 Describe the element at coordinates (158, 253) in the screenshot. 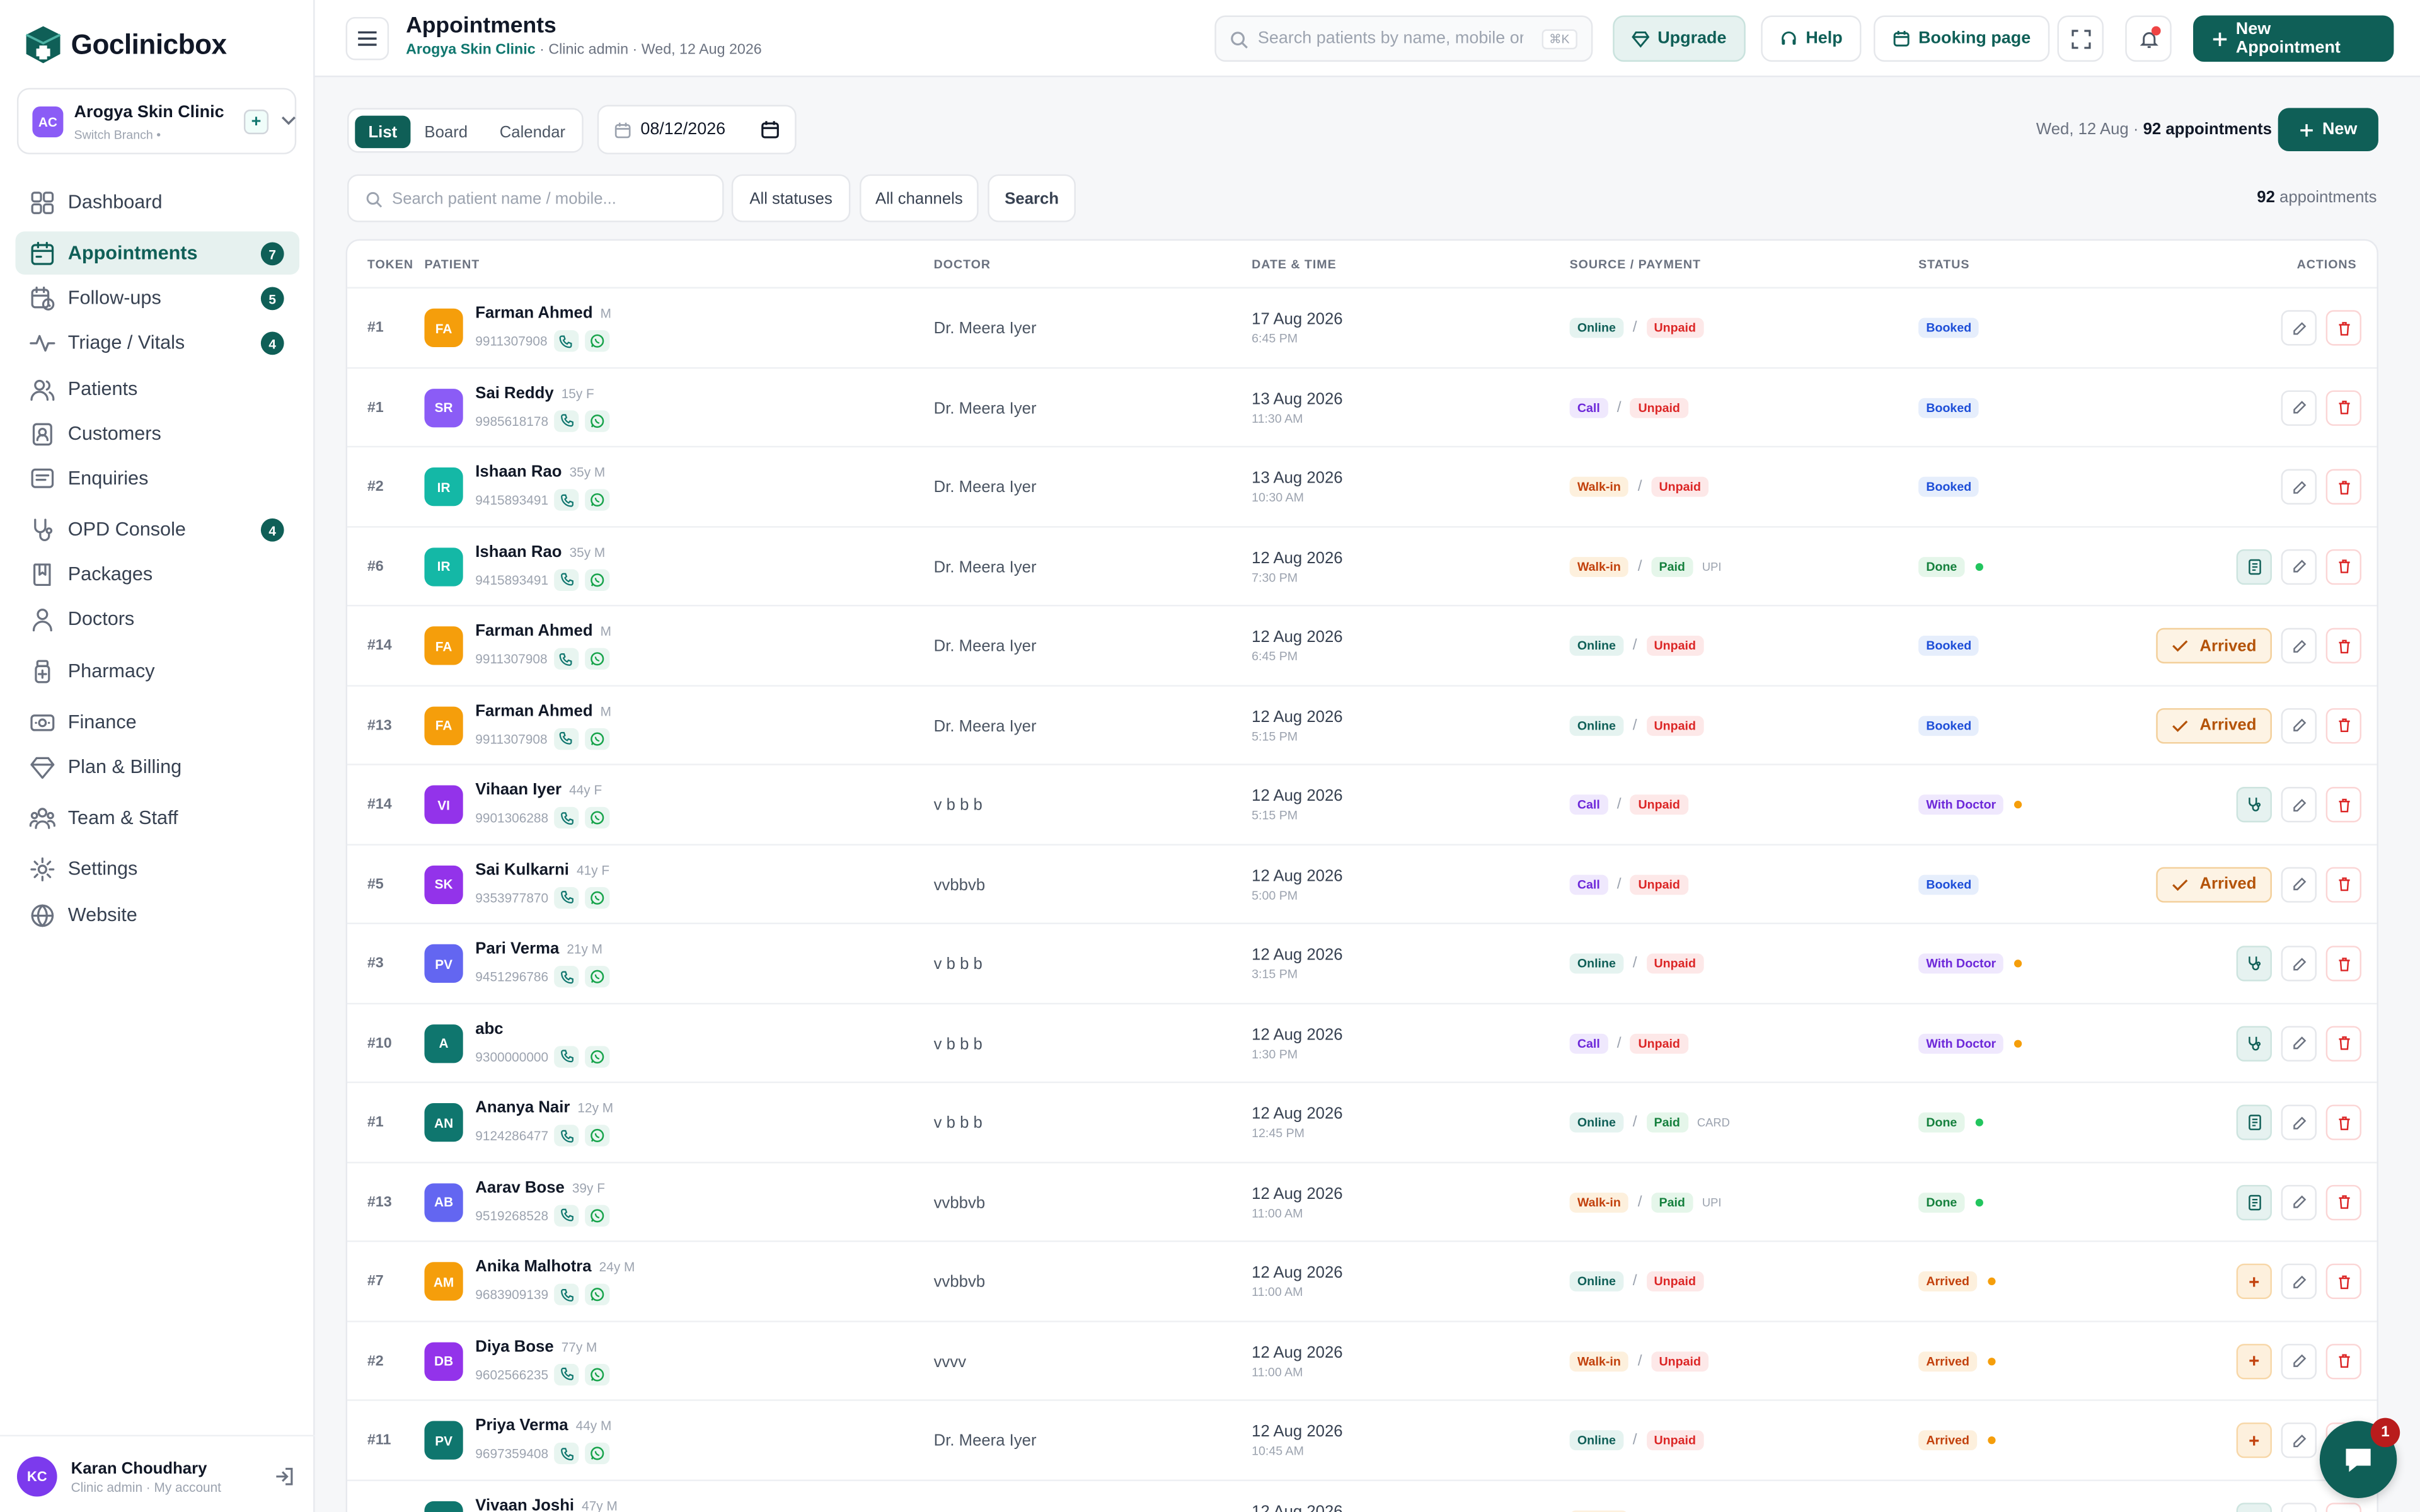

I see `sidebar-item-appointments: Appointments 7` at that location.